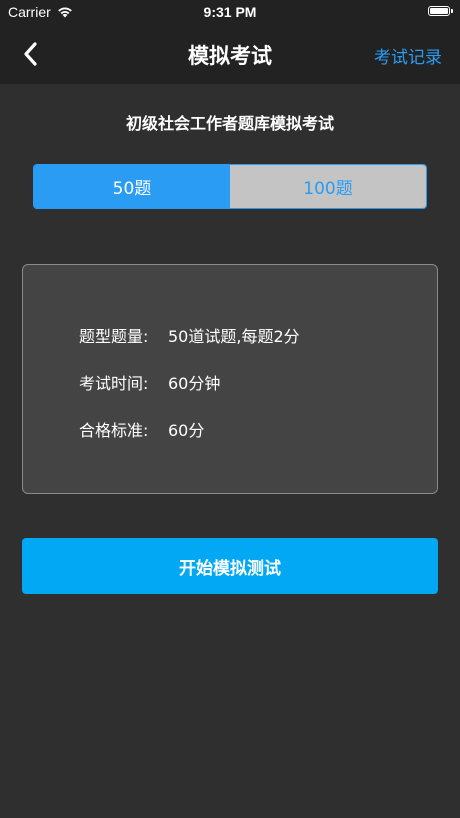 Image resolution: width=460 pixels, height=818 pixels. Describe the element at coordinates (230, 54) in the screenshot. I see `nav-bar: 模拟考试 考试记录` at that location.